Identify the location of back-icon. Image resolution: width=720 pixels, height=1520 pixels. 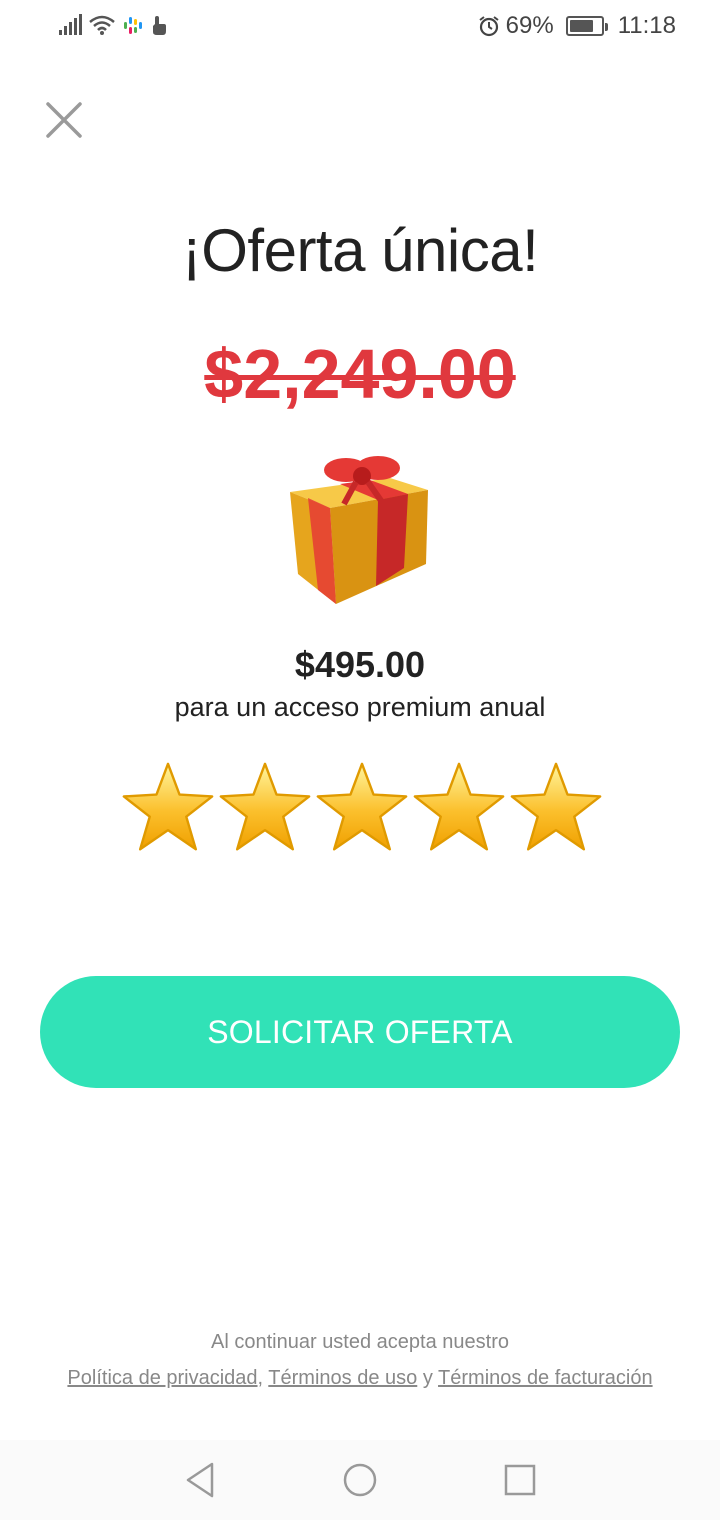
(200, 1480).